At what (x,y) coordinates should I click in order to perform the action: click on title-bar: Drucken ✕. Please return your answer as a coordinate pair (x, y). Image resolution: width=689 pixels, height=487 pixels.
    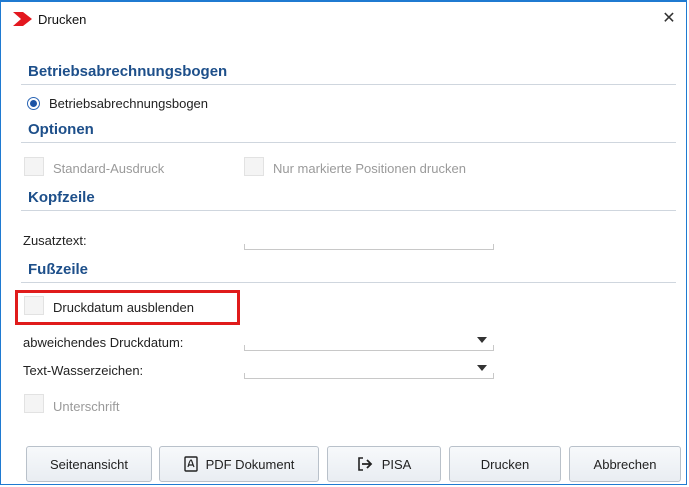
    Looking at the image, I should click on (343, 18).